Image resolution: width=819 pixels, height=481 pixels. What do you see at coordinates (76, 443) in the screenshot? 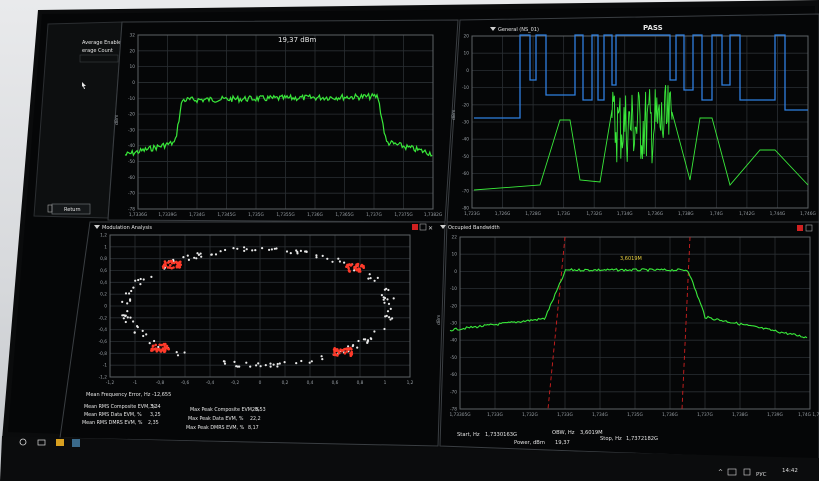
I see `app-icon-active` at bounding box center [76, 443].